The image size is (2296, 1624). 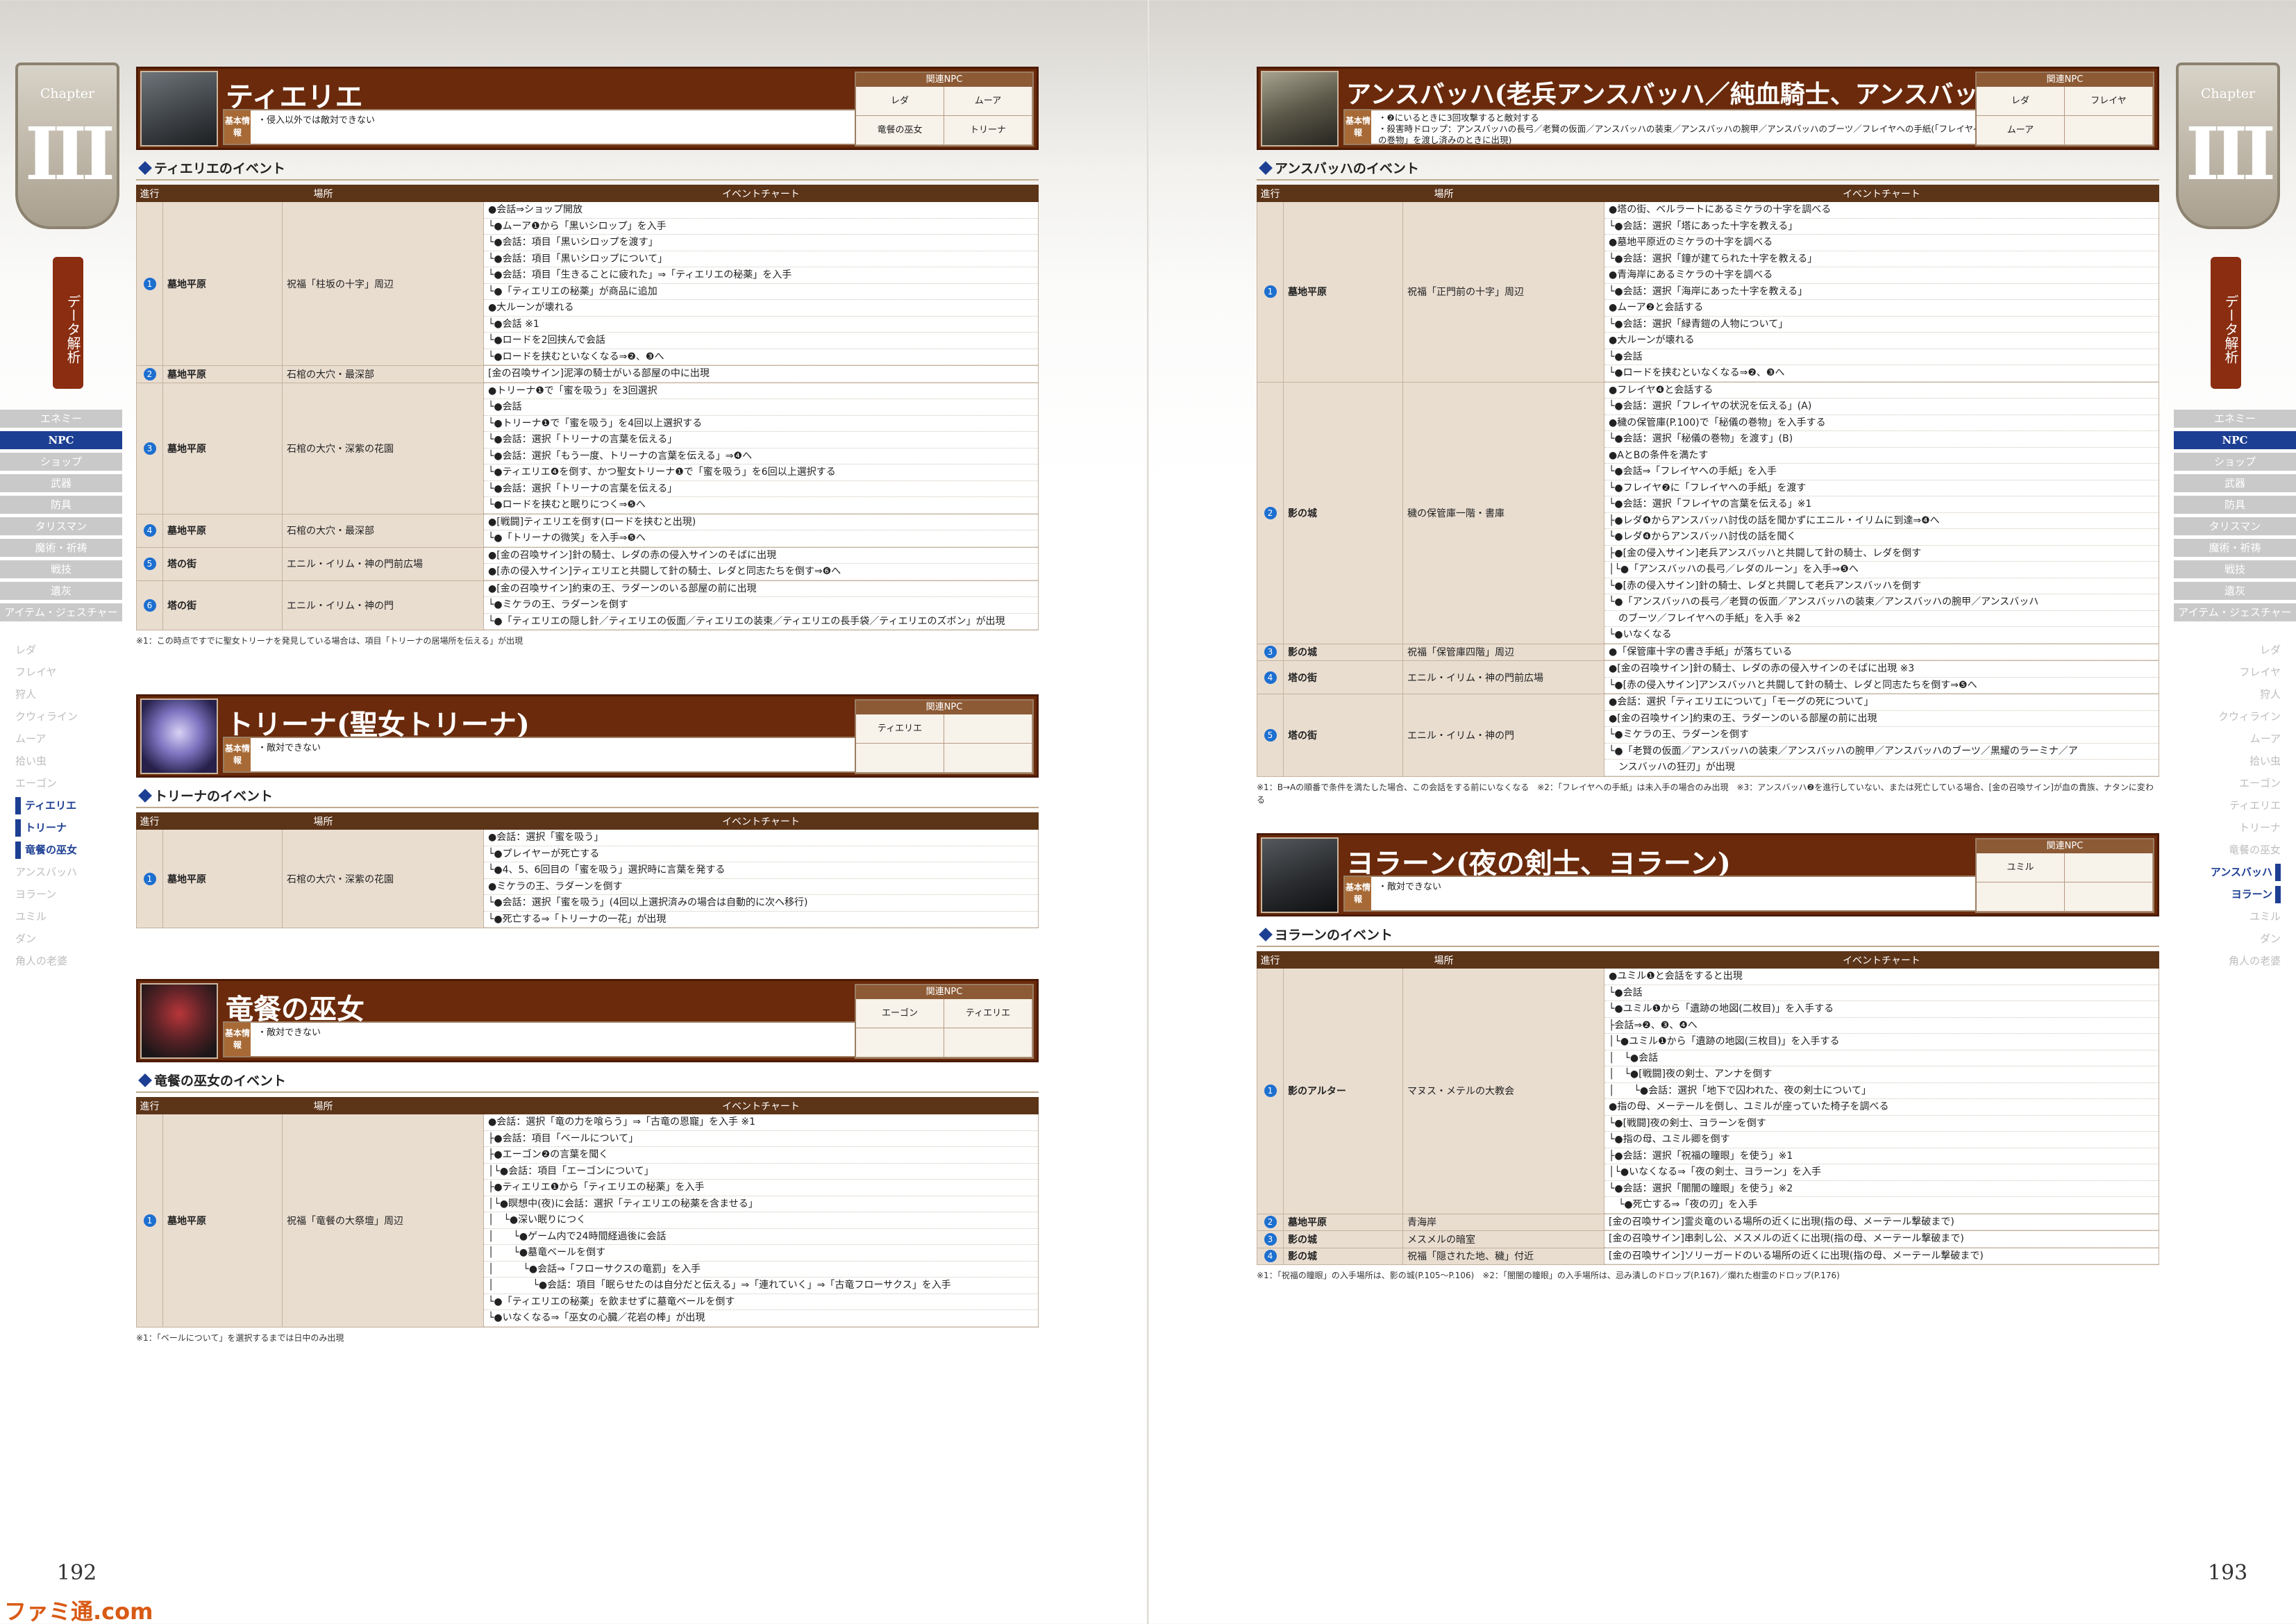 I want to click on related-npc-cell: トリーナ, so click(x=988, y=130).